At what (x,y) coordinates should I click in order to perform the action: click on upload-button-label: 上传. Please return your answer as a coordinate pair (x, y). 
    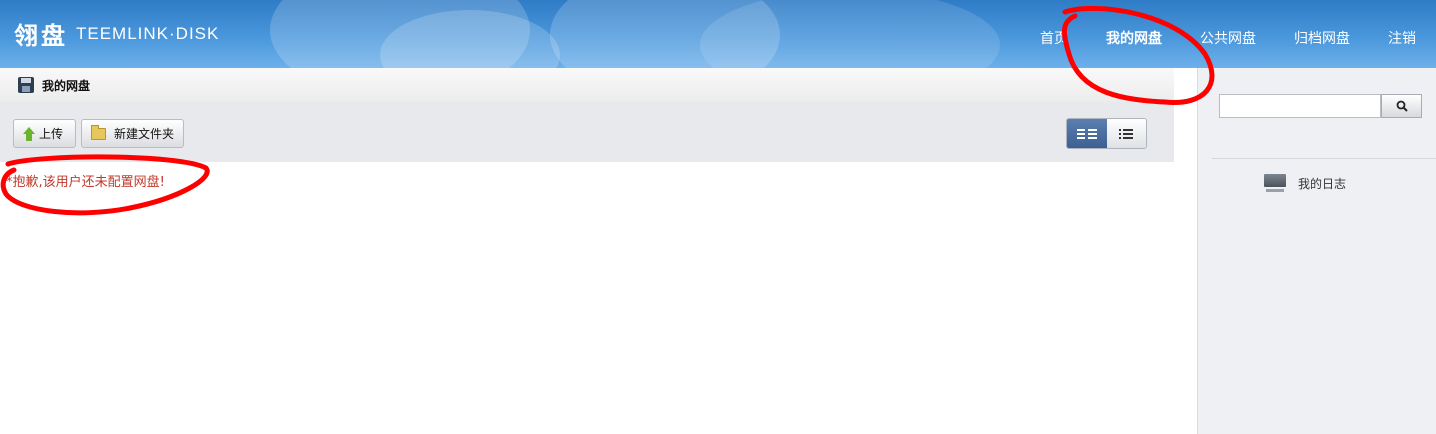
    Looking at the image, I should click on (51, 134).